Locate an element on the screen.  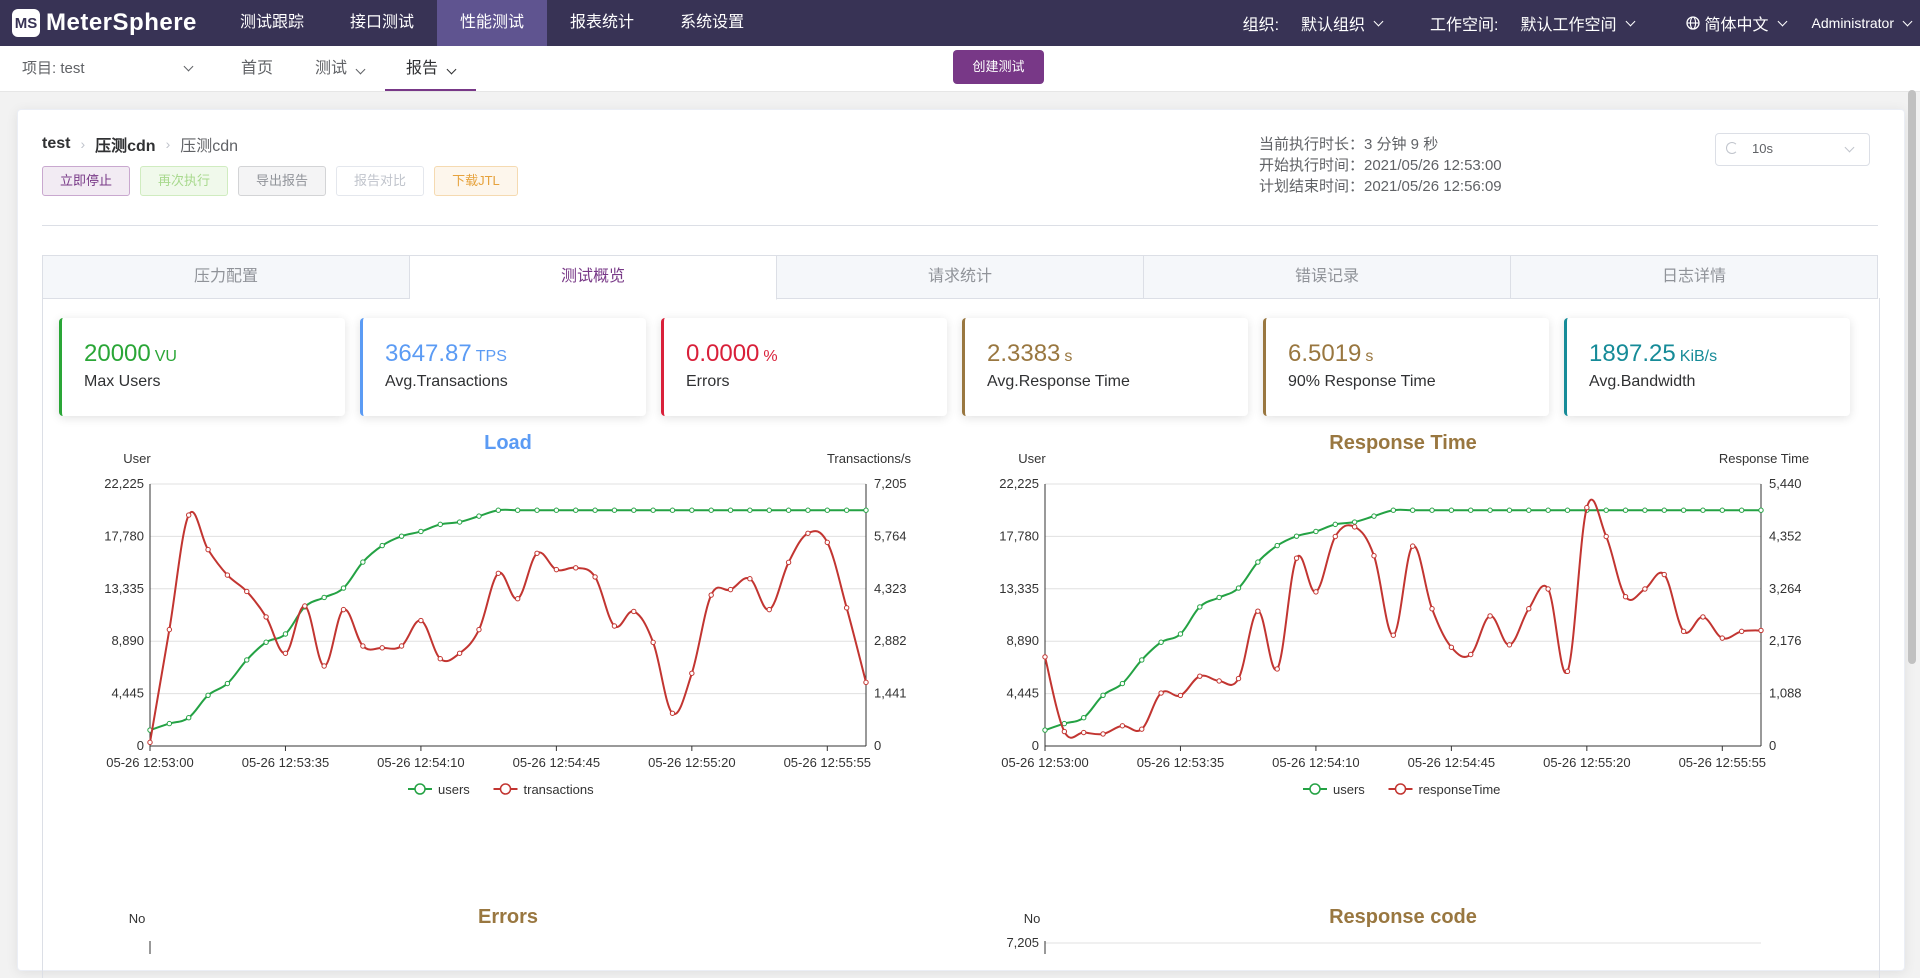
rerun-button: 再次执行 is located at coordinates (184, 181).